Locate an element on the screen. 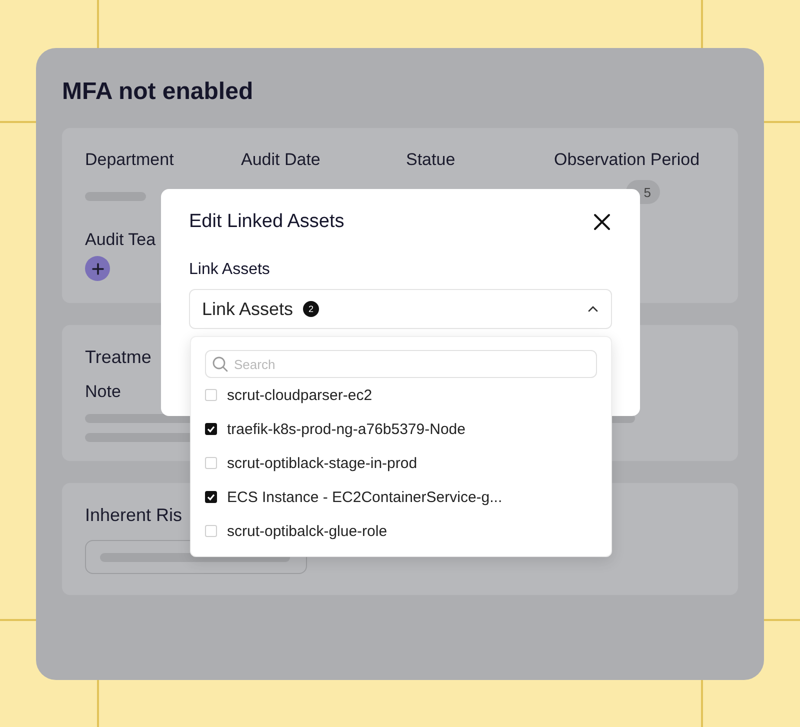 The width and height of the screenshot is (800, 727). search-field: Search is located at coordinates (401, 364).